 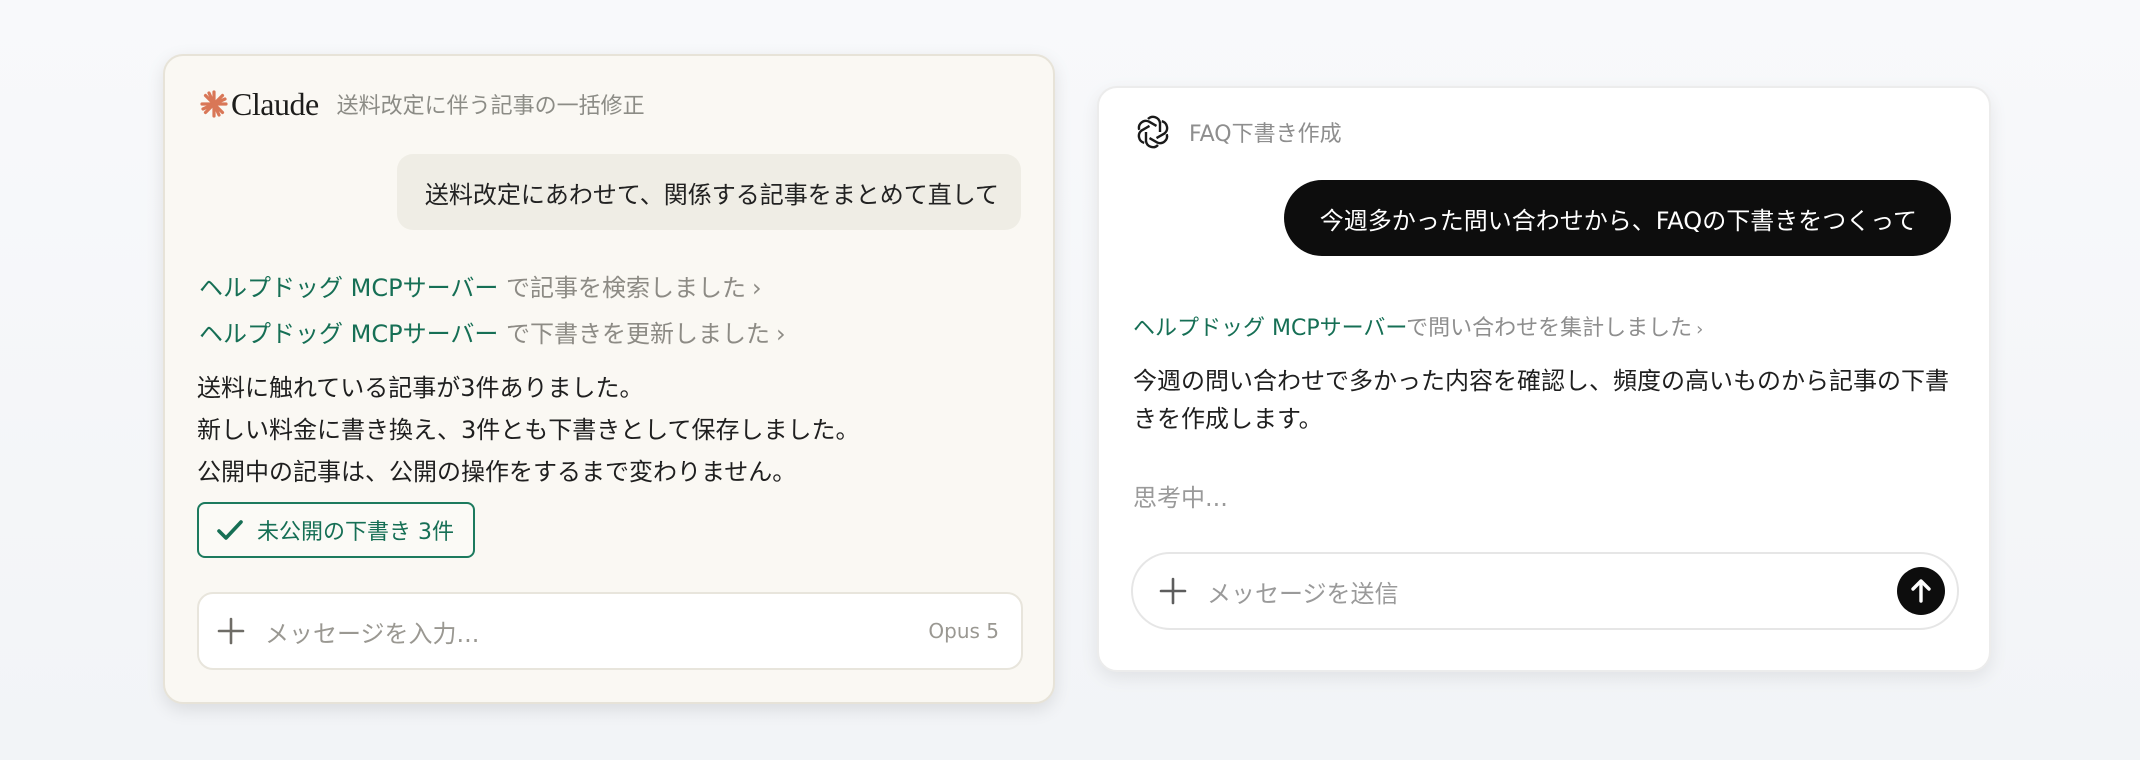 What do you see at coordinates (1552, 591) in the screenshot?
I see `message-input-placeholder: メッセージを送信` at bounding box center [1552, 591].